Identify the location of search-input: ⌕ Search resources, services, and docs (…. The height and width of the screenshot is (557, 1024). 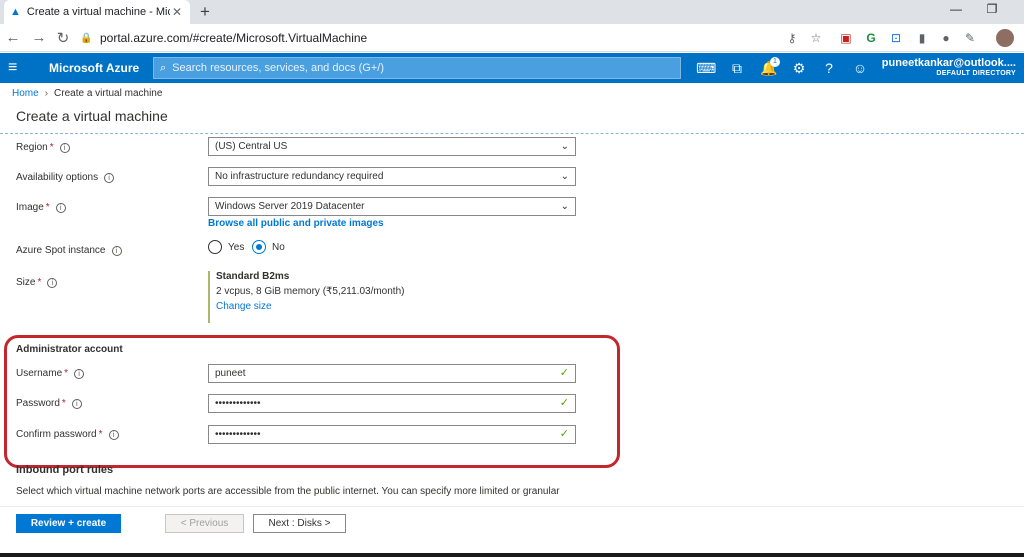
(417, 68).